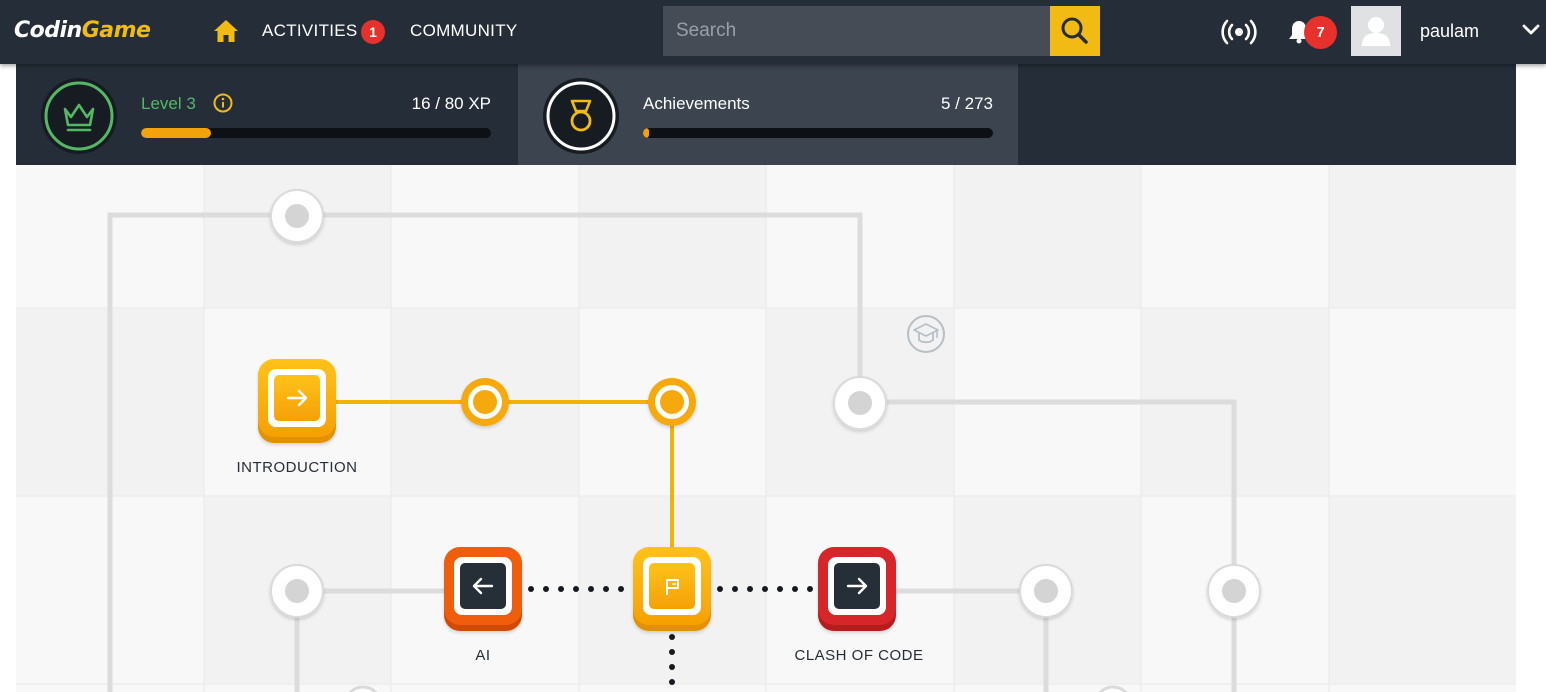  I want to click on search-icon, so click(1074, 30).